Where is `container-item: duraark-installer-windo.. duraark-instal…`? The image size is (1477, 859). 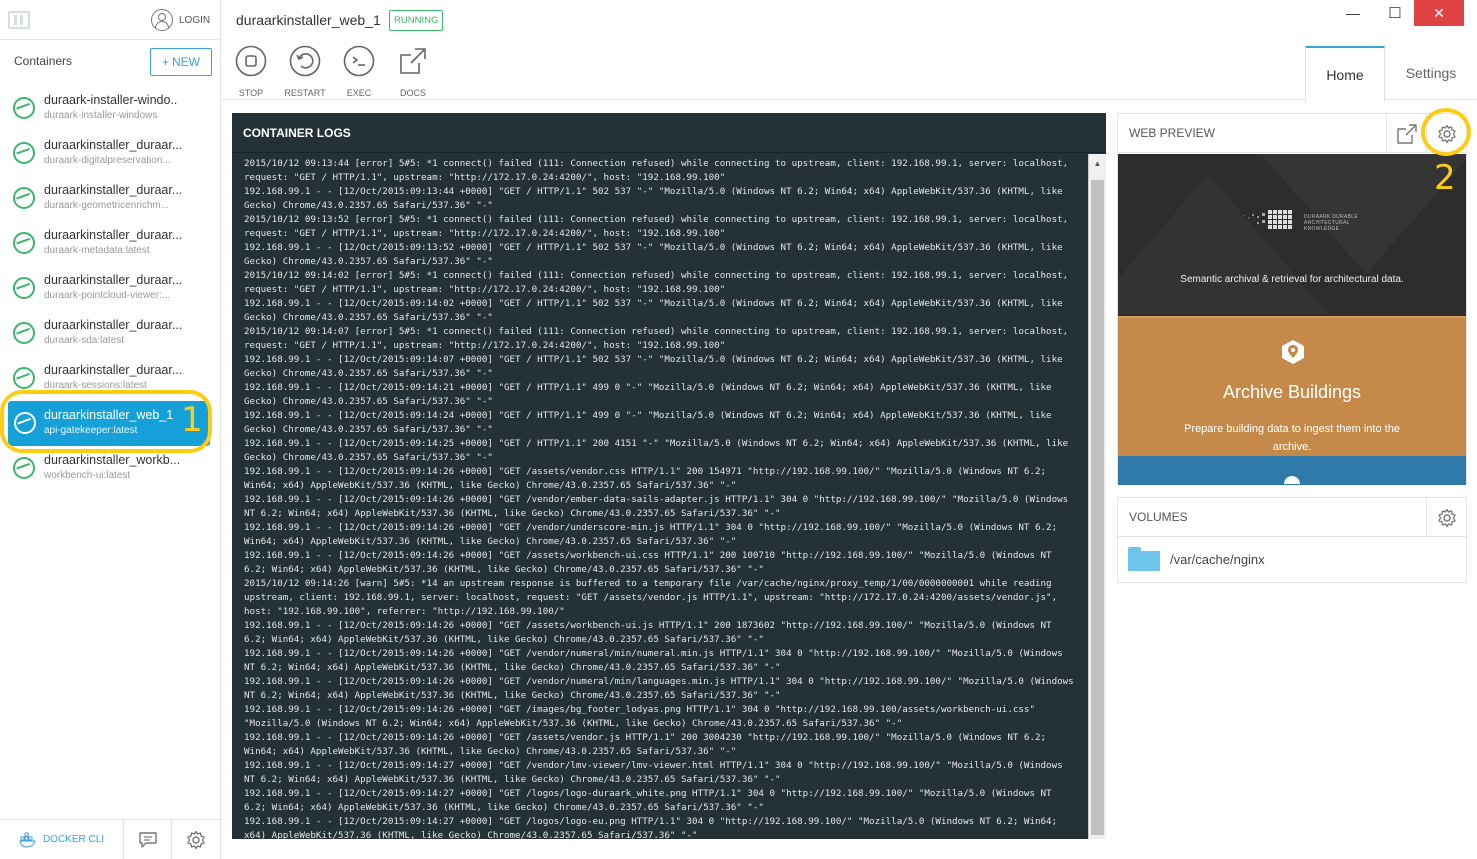 container-item: duraark-installer-windo.. duraark-instal… is located at coordinates (110, 108).